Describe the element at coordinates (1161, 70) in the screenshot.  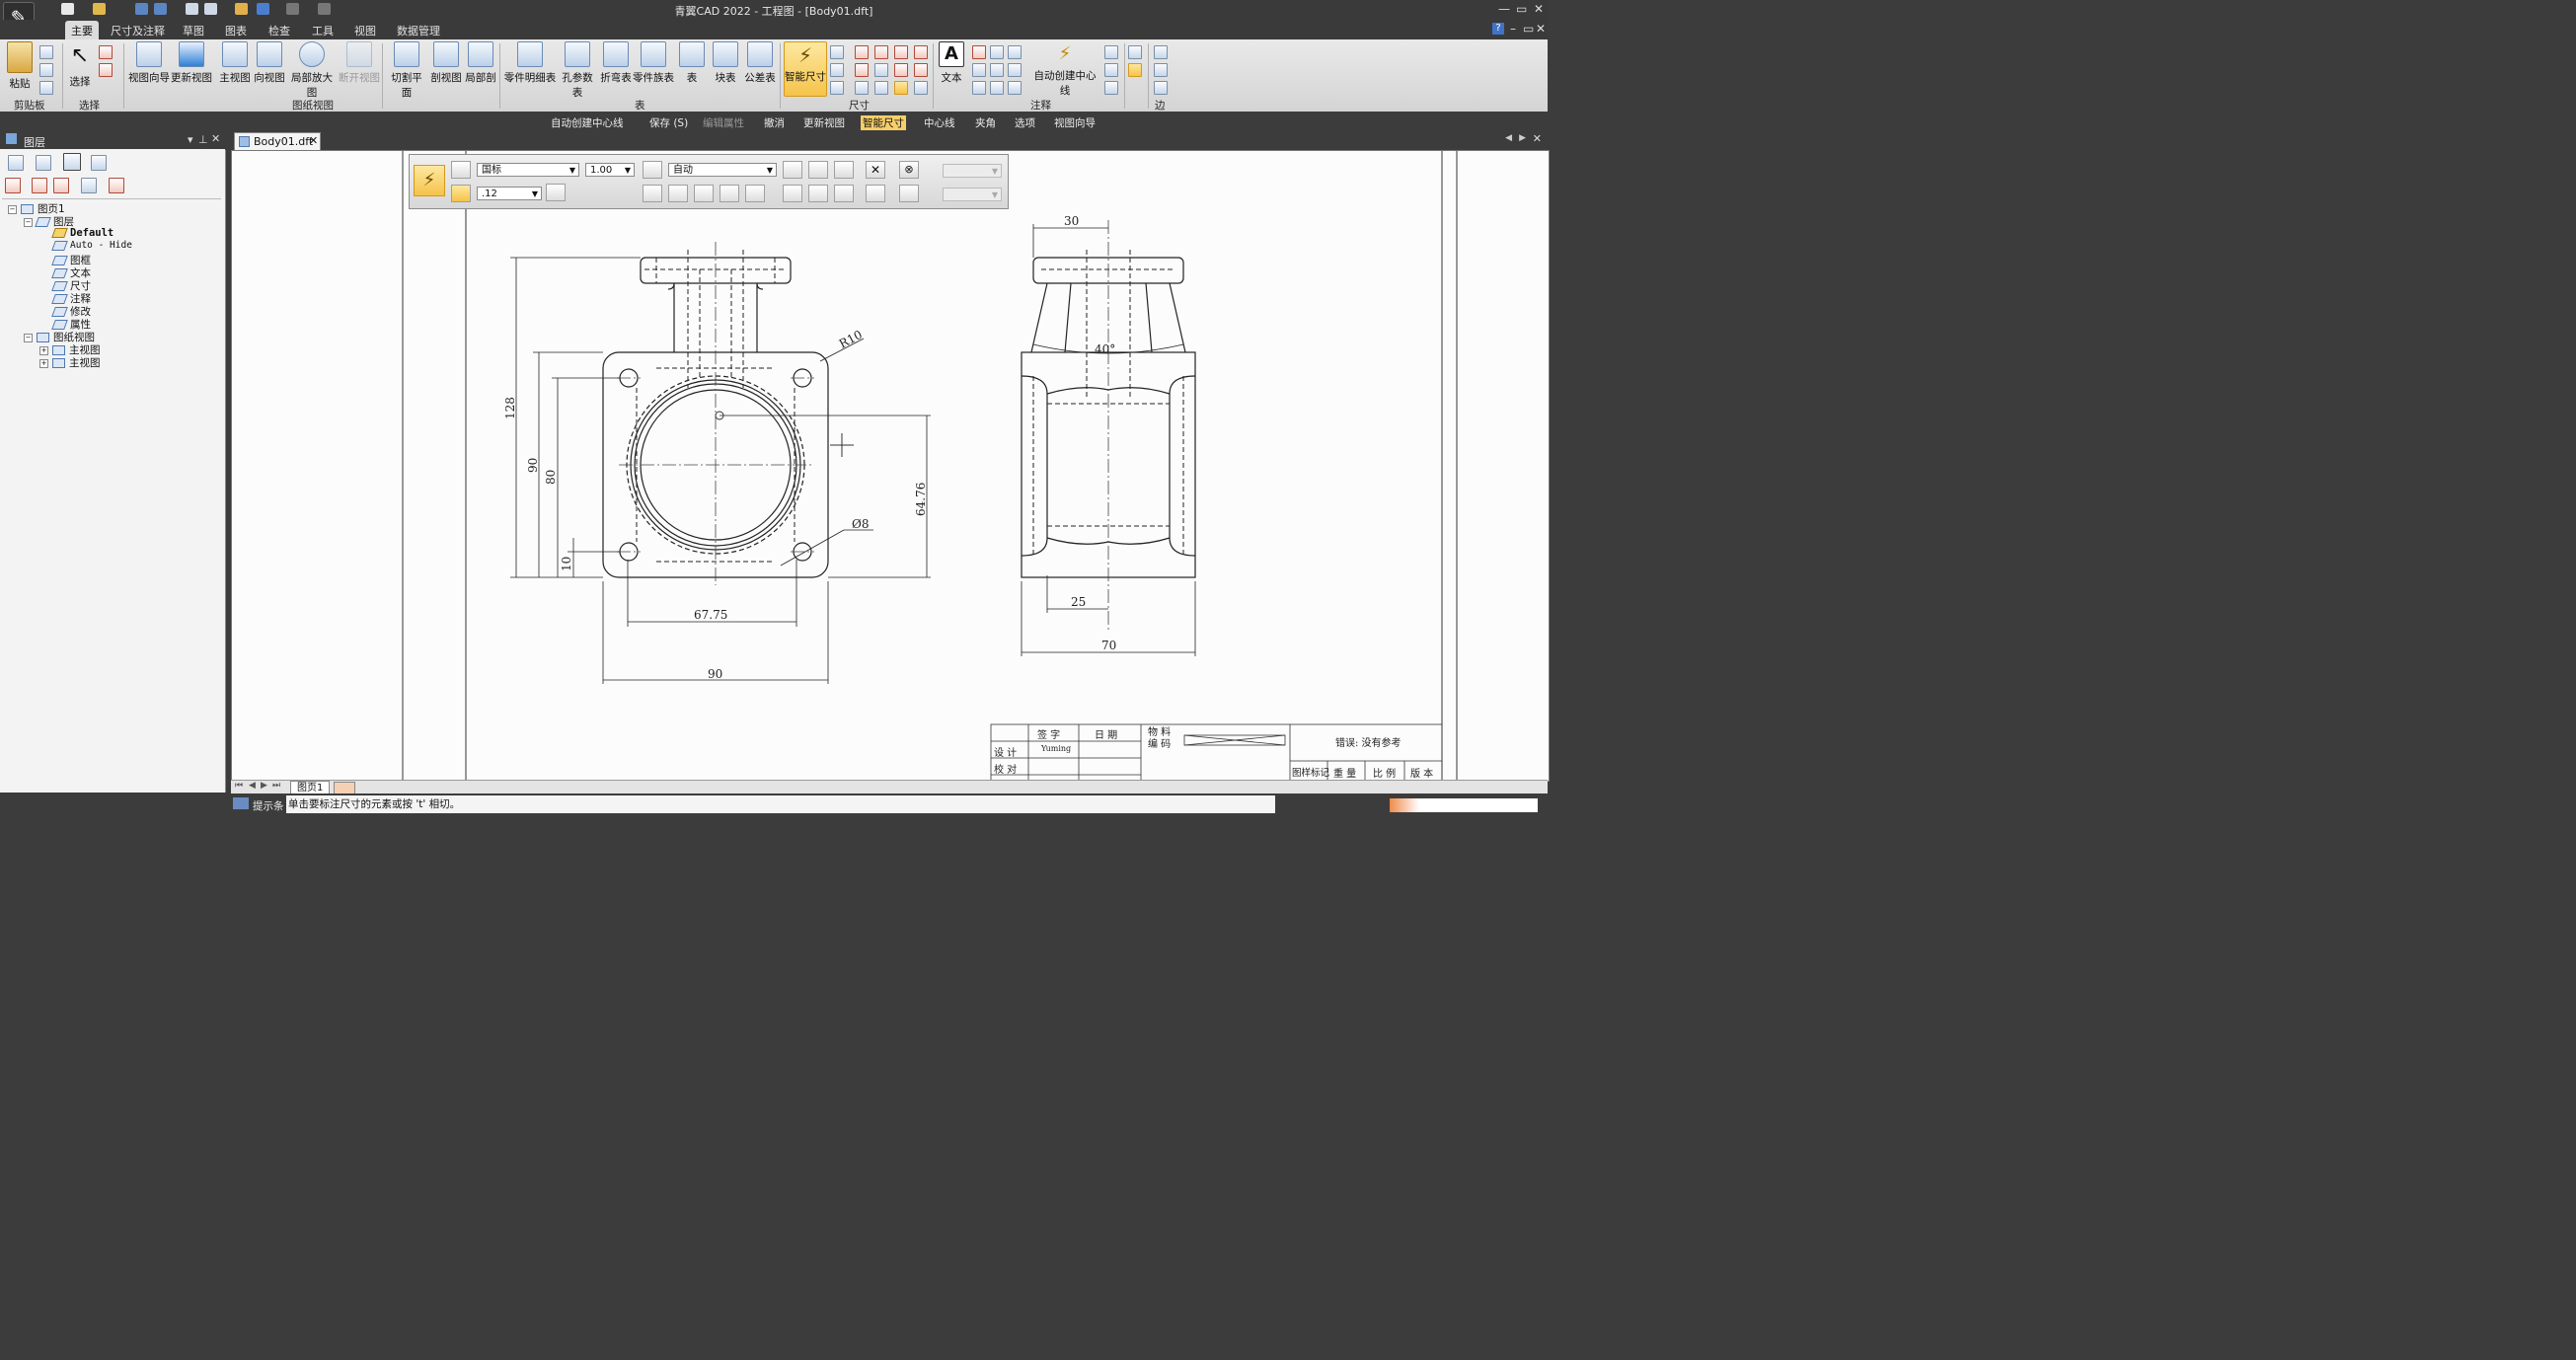
I see `cube-wire-icon` at that location.